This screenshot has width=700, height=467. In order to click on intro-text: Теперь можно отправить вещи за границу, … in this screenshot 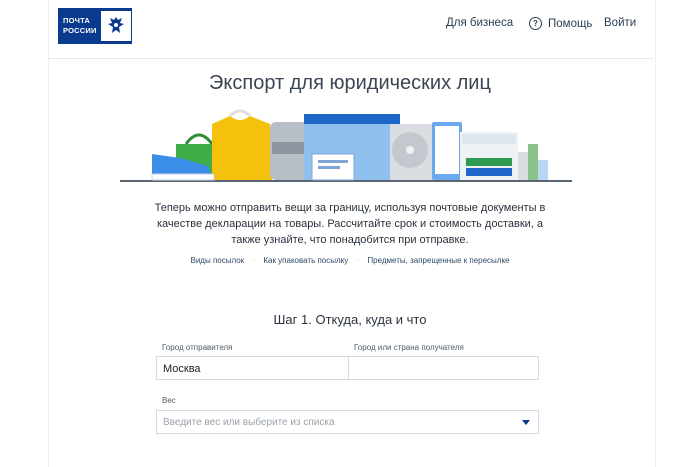, I will do `click(350, 224)`.